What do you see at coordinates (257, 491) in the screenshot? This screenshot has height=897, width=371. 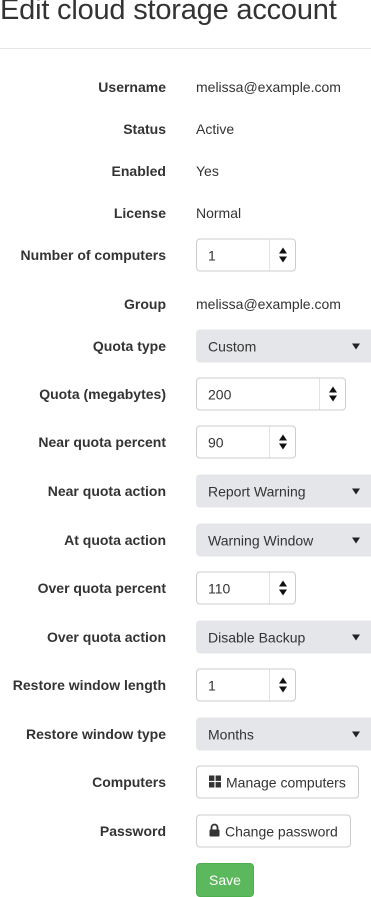 I see `near-quota-action-selected: Report Warning` at bounding box center [257, 491].